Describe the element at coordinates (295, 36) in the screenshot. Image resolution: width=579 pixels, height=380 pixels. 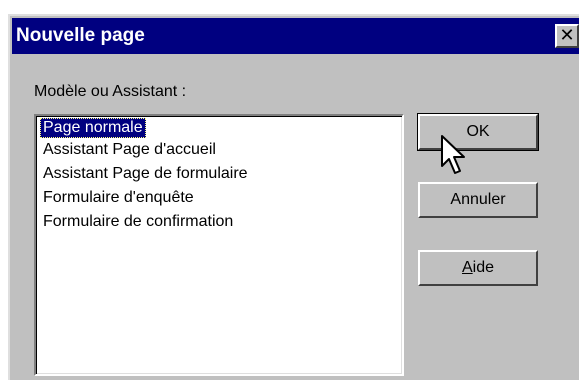
I see `title-bar: Nouvelle page ✕` at that location.